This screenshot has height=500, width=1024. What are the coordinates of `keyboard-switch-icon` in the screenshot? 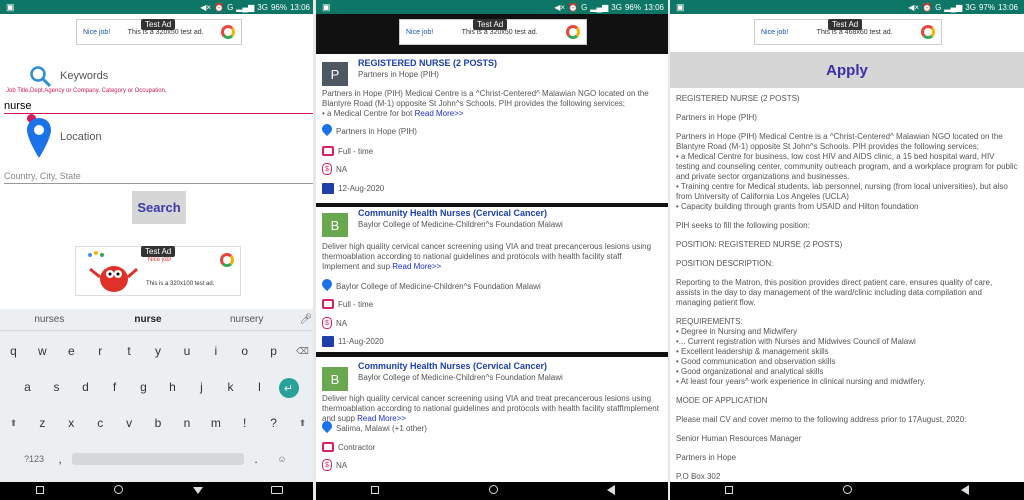 It's located at (277, 491).